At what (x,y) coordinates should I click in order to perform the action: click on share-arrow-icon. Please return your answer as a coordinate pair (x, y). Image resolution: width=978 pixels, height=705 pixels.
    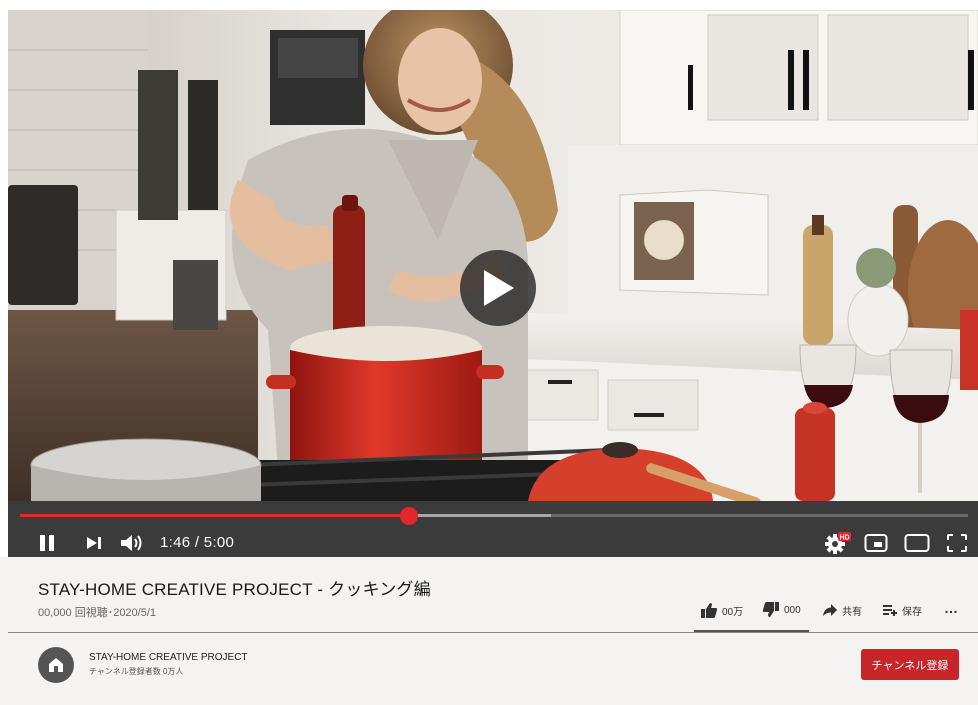
    Looking at the image, I should click on (830, 610).